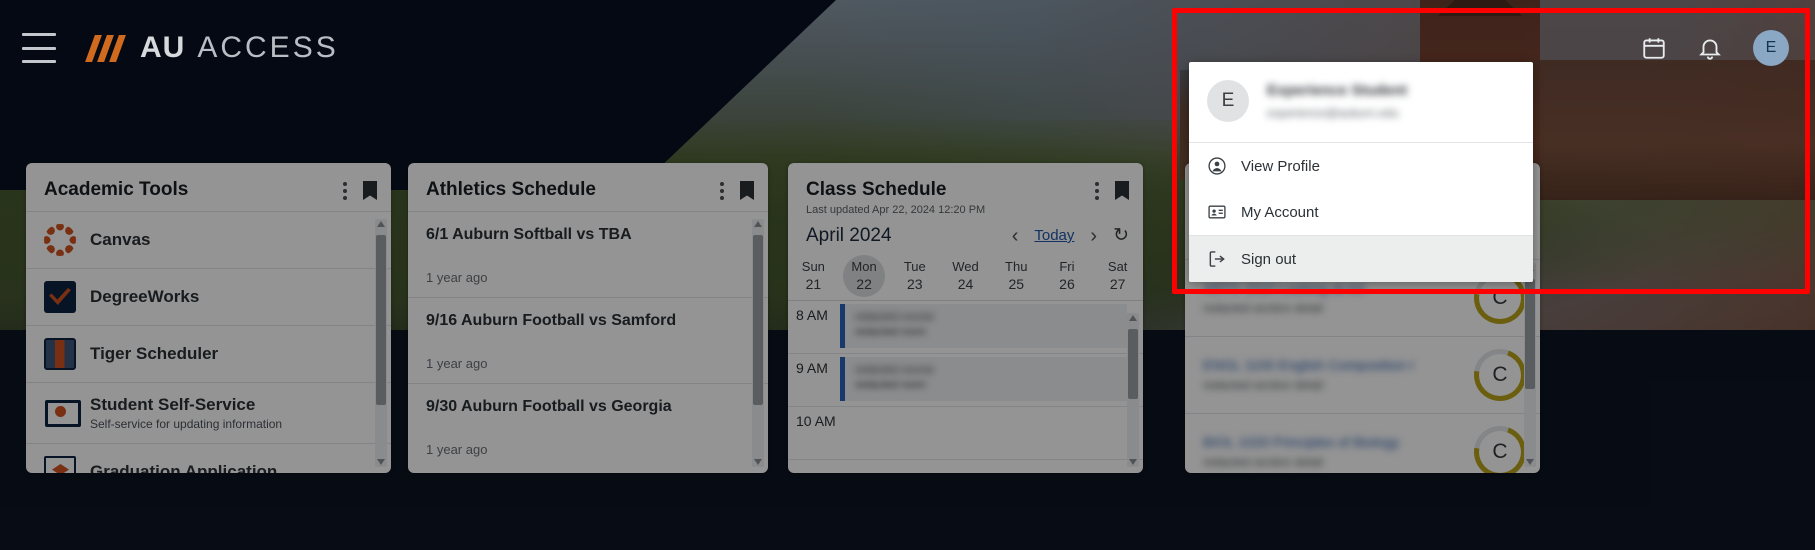 The height and width of the screenshot is (550, 1815). Describe the element at coordinates (1337, 90) in the screenshot. I see `profile-user-name: Experience Student` at that location.